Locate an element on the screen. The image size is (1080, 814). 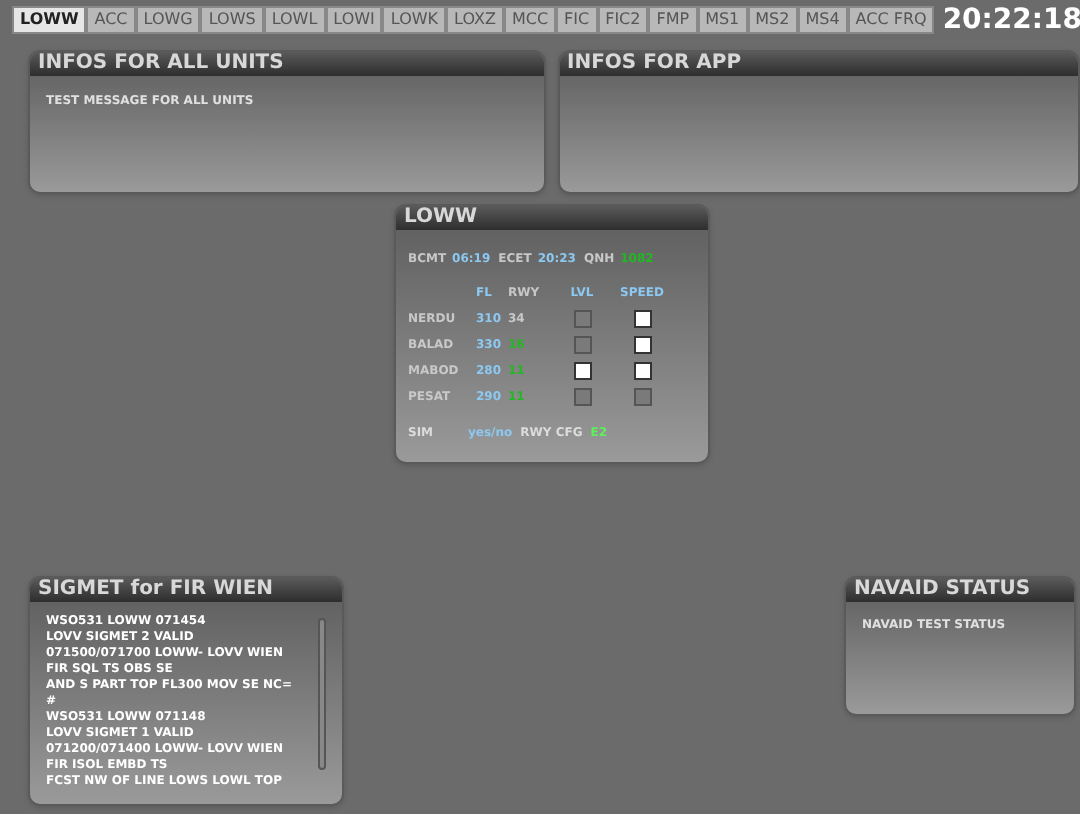
tab: MCC is located at coordinates (530, 20).